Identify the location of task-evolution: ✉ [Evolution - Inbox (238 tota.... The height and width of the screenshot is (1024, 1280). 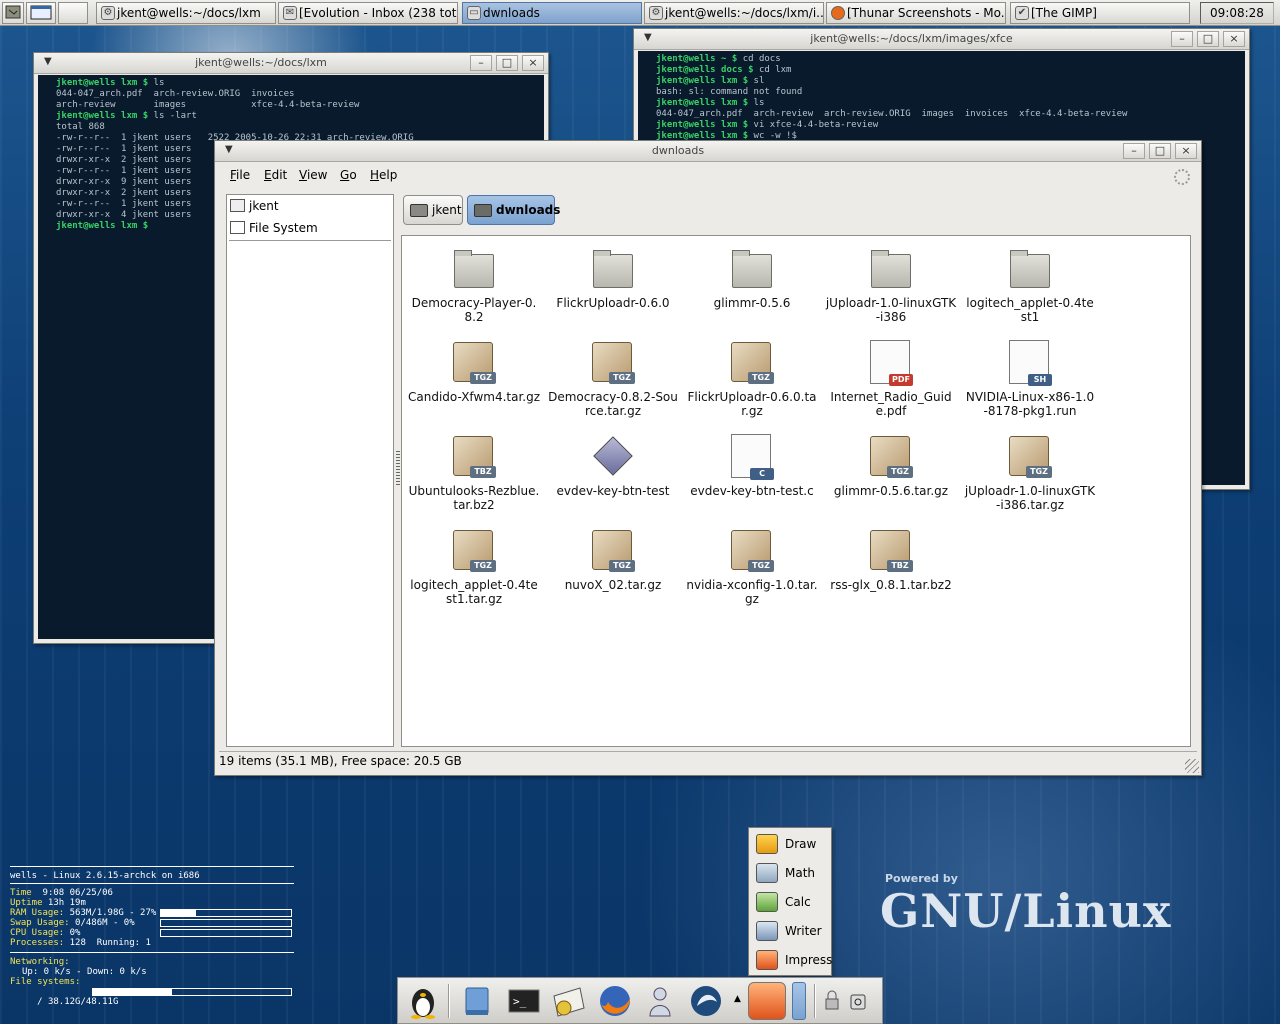
(368, 13).